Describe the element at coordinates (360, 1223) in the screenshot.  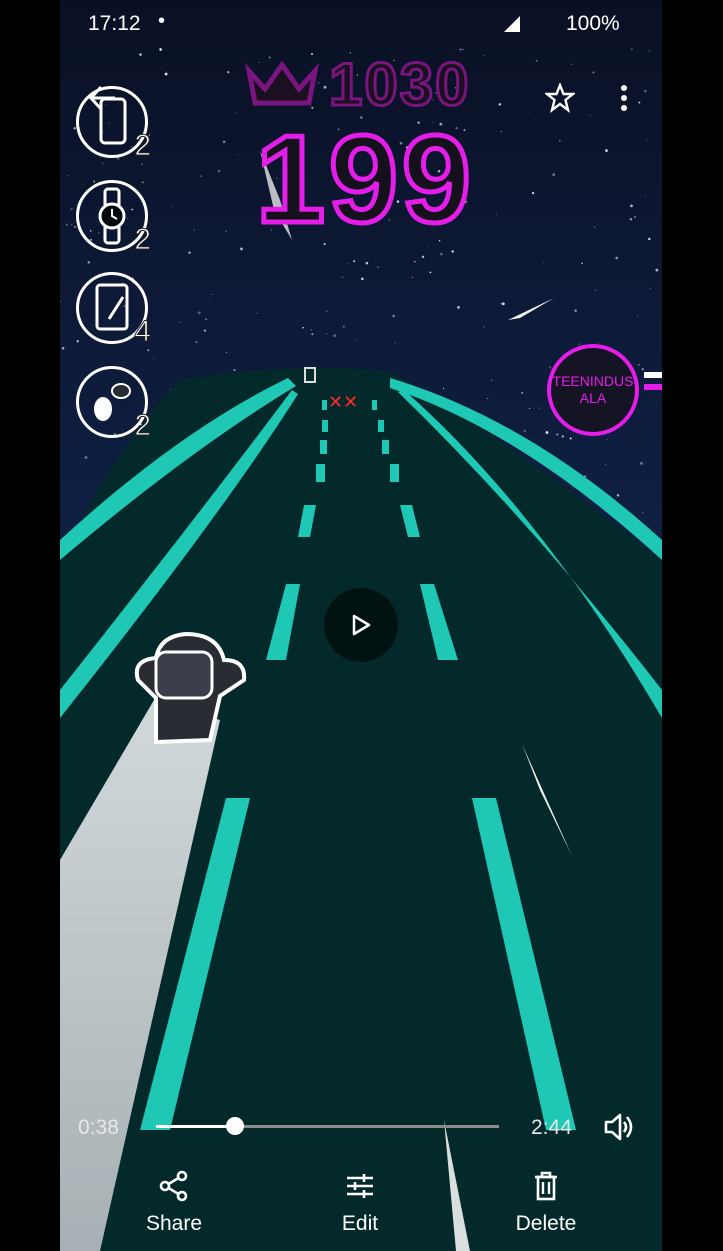
I see `edit-label: Edit` at that location.